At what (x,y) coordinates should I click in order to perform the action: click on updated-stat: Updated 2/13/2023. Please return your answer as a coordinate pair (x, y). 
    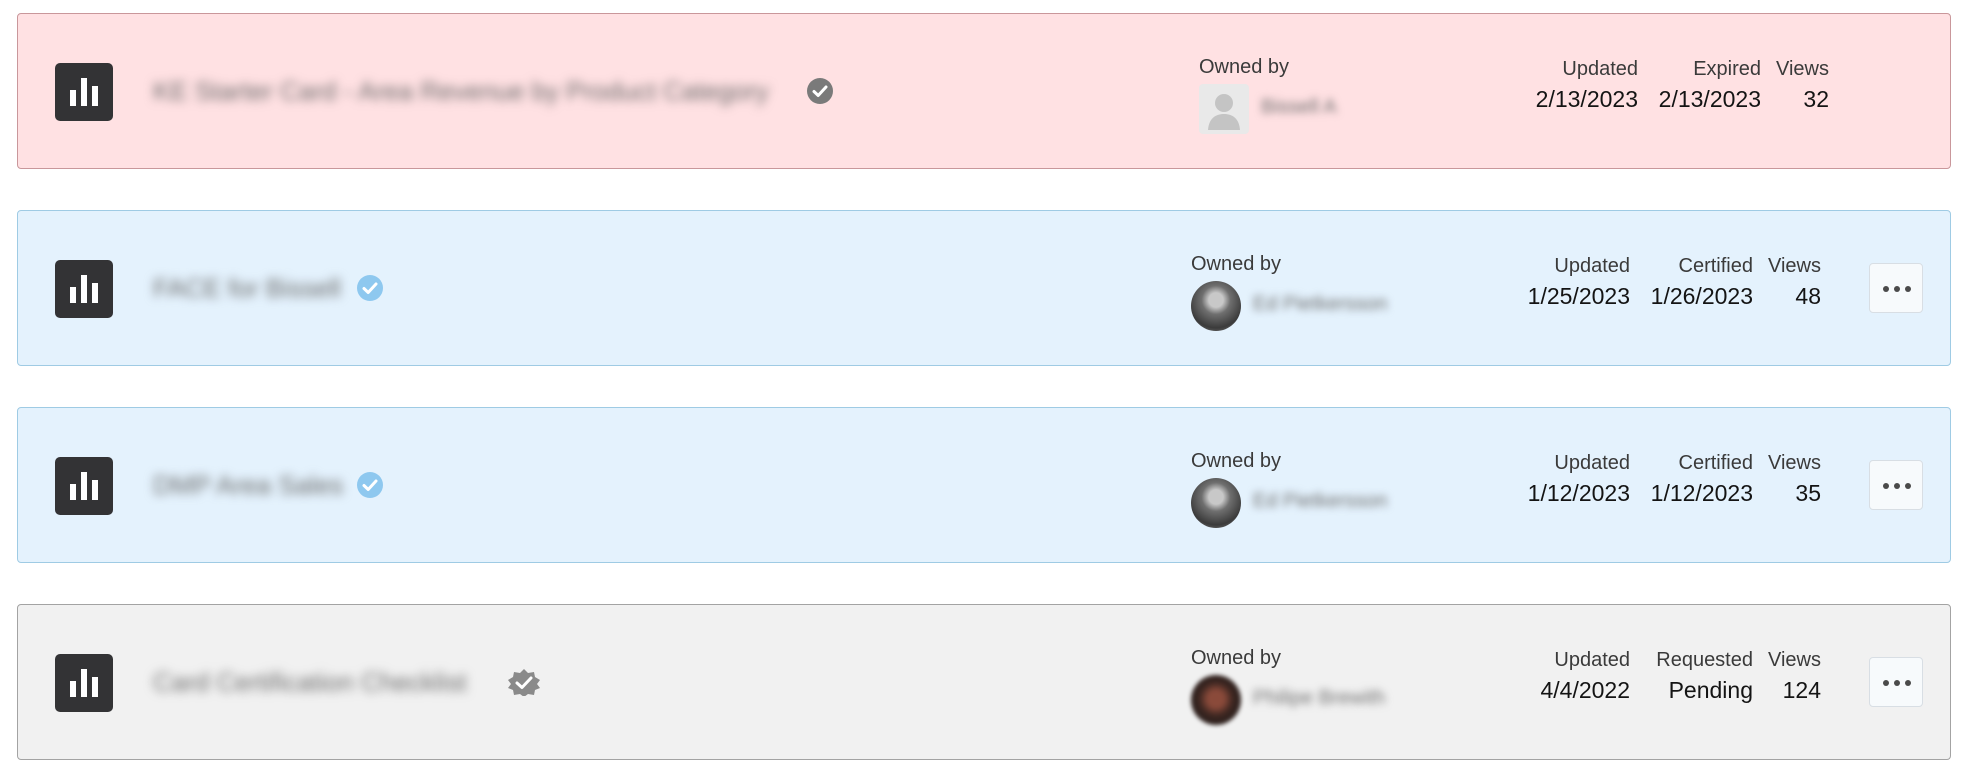
    Looking at the image, I should click on (1587, 86).